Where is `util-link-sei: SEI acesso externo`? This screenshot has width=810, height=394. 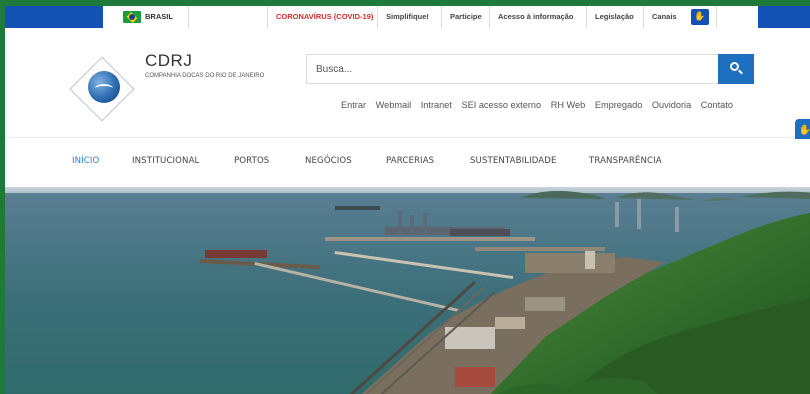
util-link-sei: SEI acesso externo is located at coordinates (501, 105).